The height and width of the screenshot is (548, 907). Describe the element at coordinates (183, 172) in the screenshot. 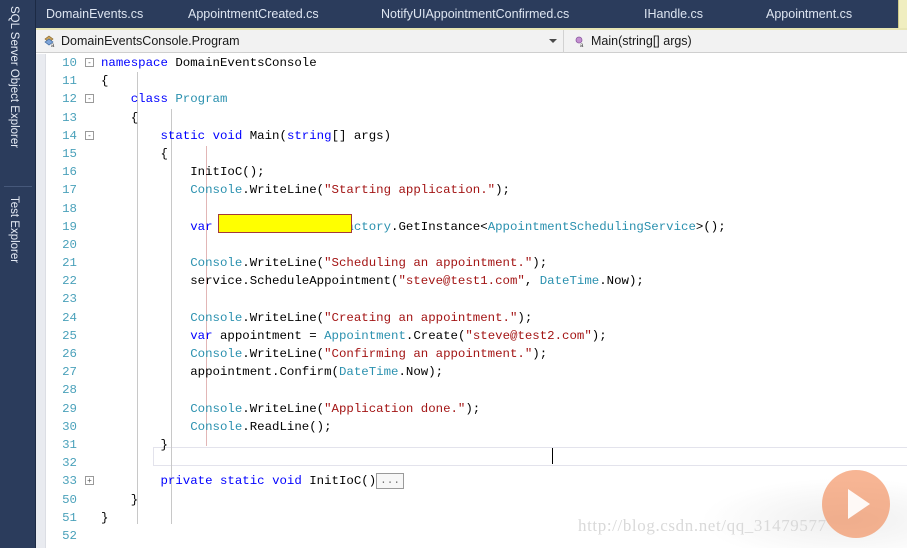

I see `code-text: InitIoC();` at that location.